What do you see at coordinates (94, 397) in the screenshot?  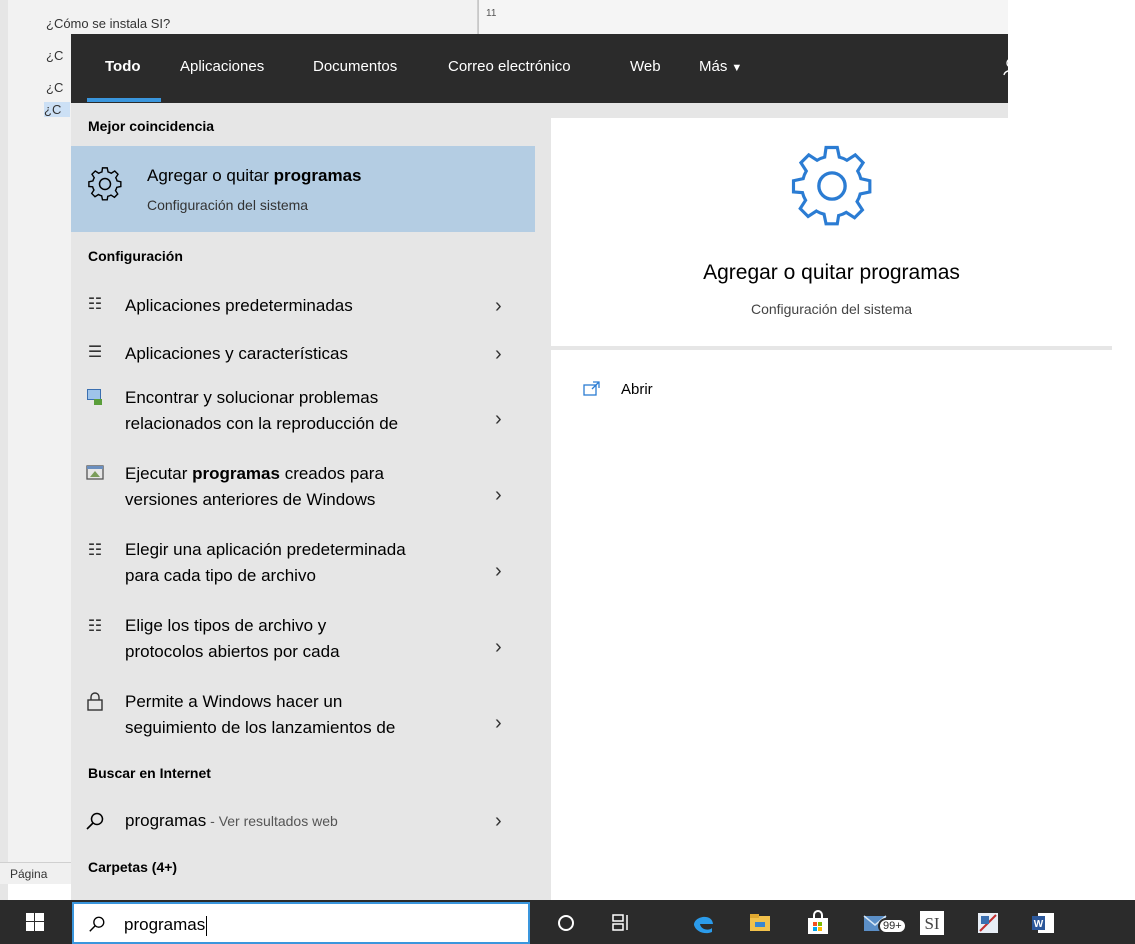 I see `troubleshoot-icon` at bounding box center [94, 397].